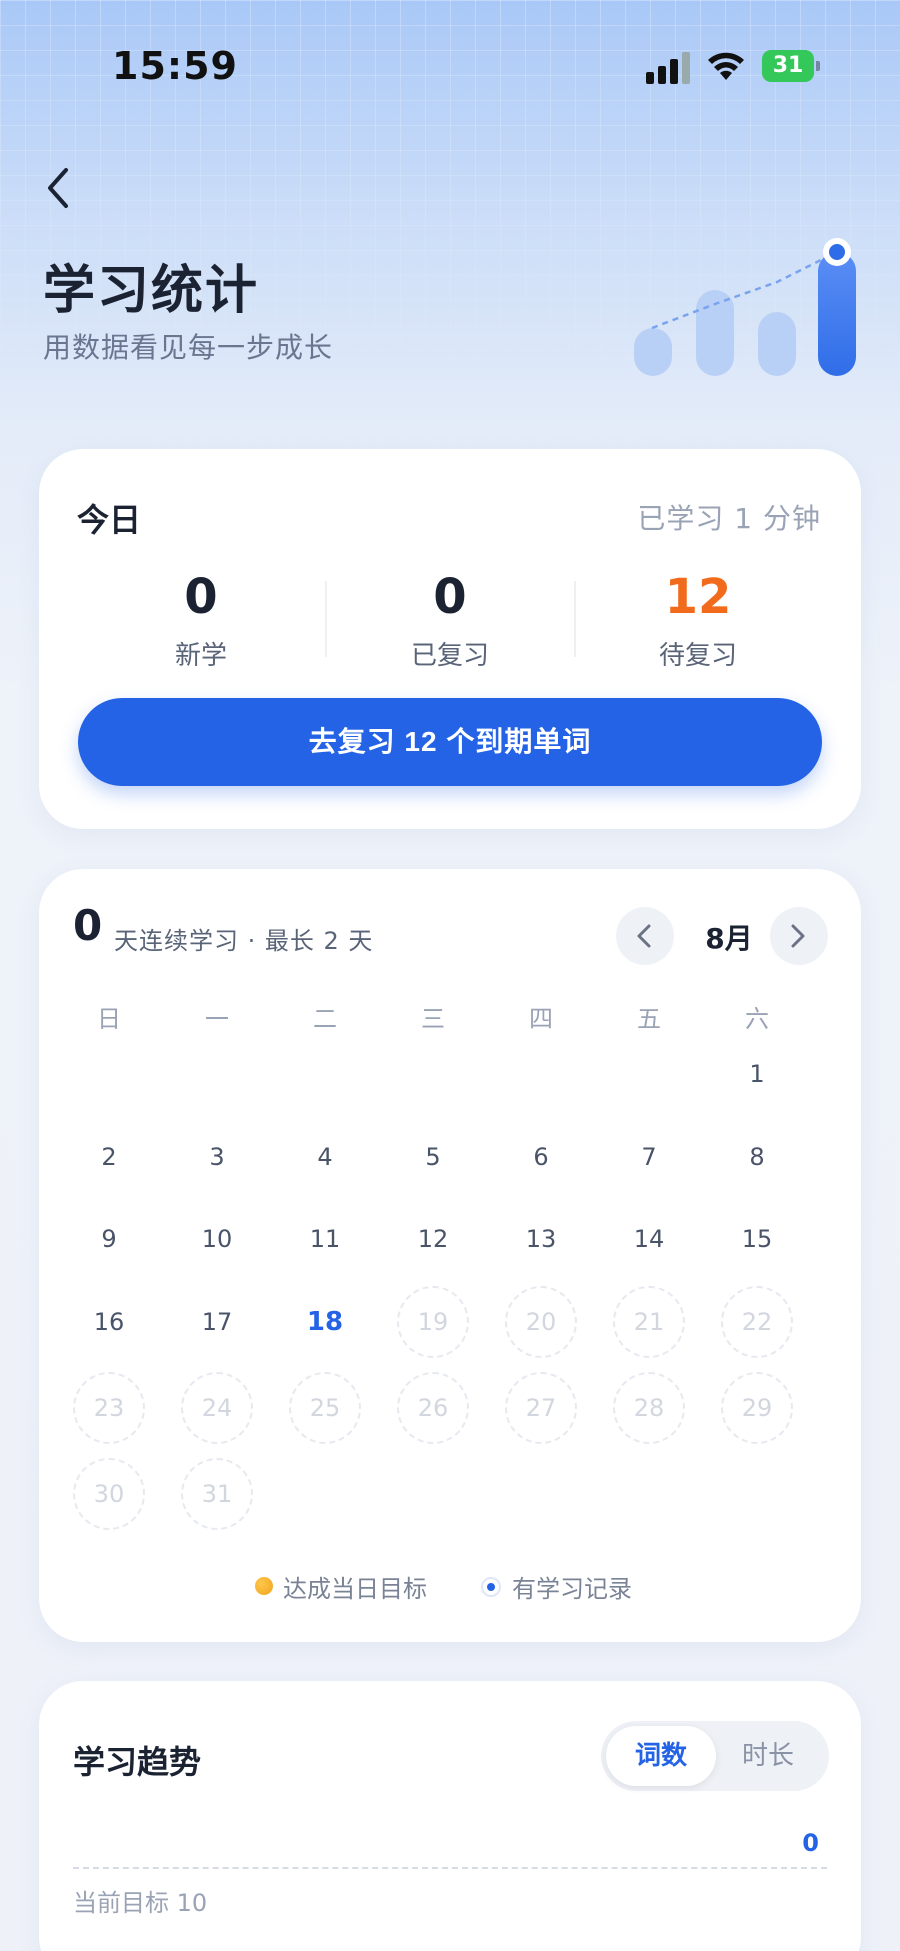 The height and width of the screenshot is (1951, 900). Describe the element at coordinates (450, 1816) in the screenshot. I see `trend-card: 学习趋势 词数 时长 0 当前目标 10` at that location.